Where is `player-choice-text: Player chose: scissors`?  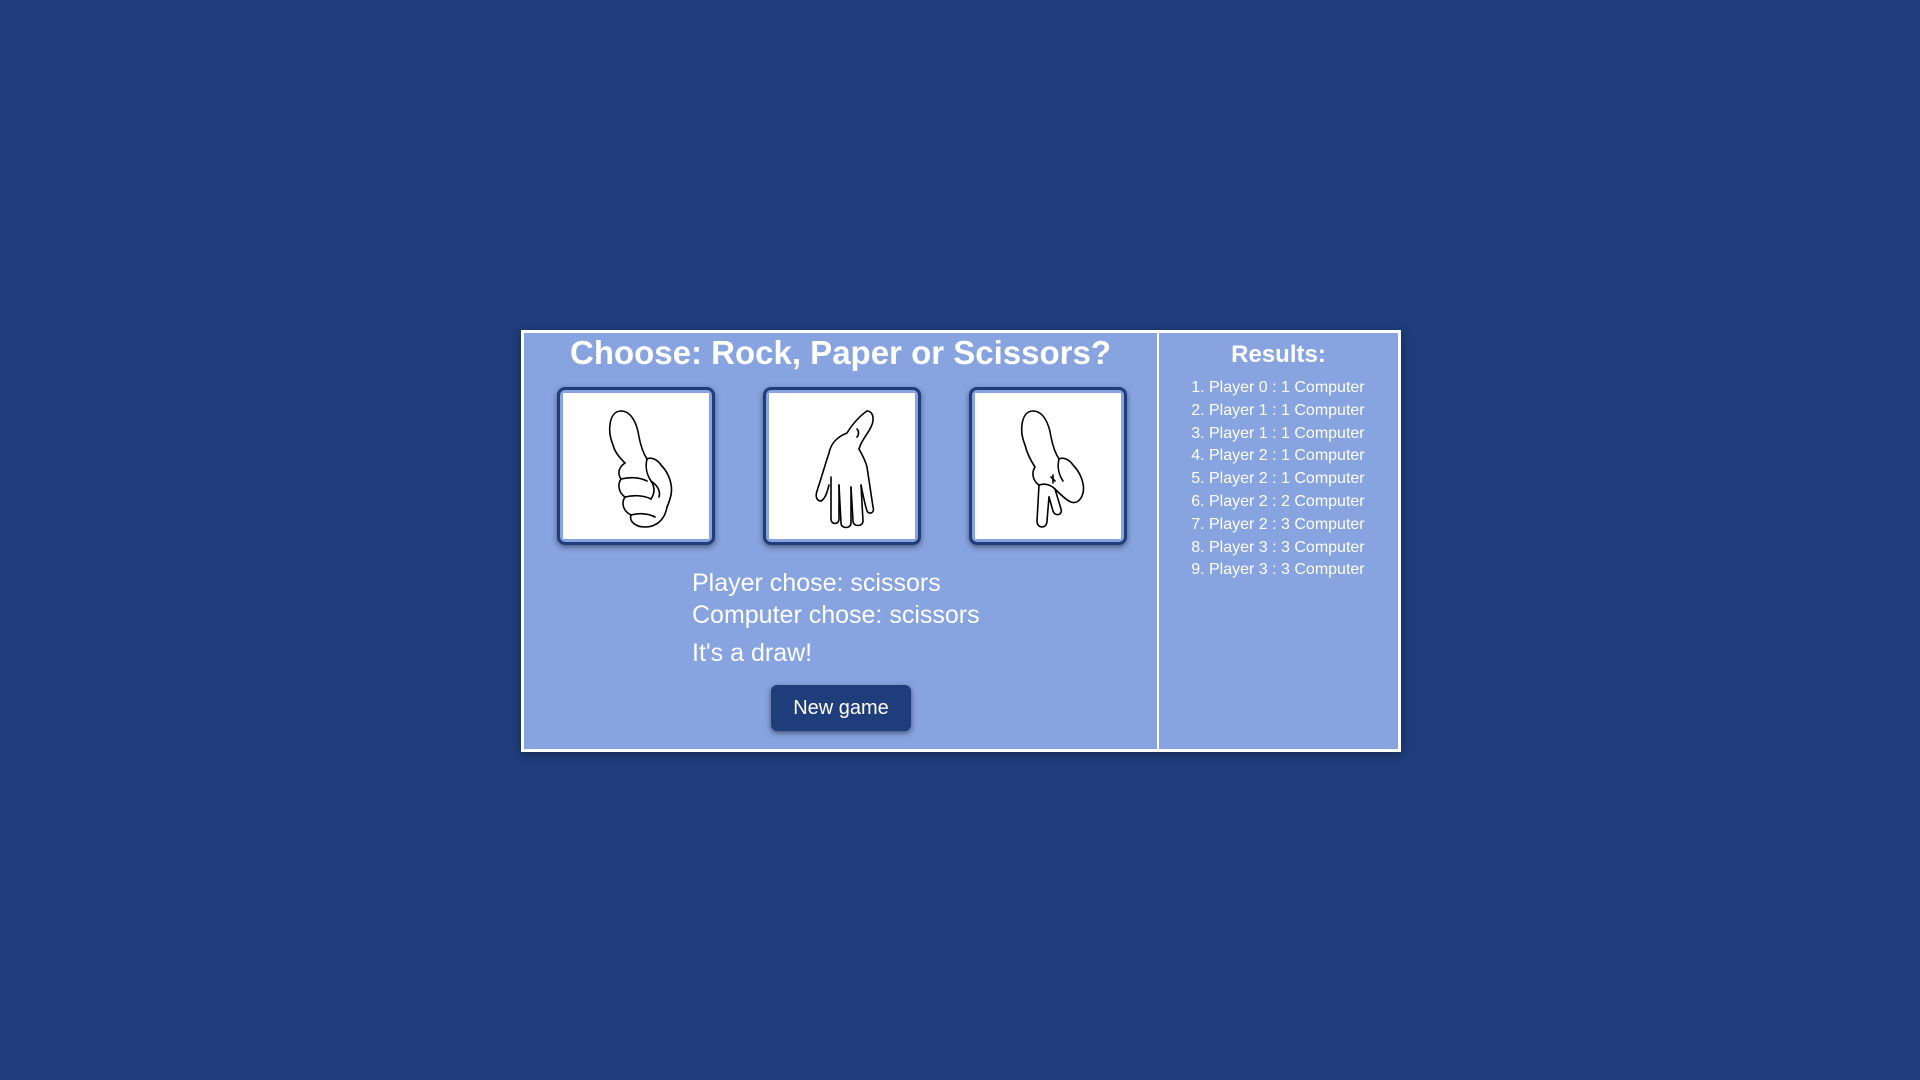
player-choice-text: Player chose: scissors is located at coordinates (816, 583).